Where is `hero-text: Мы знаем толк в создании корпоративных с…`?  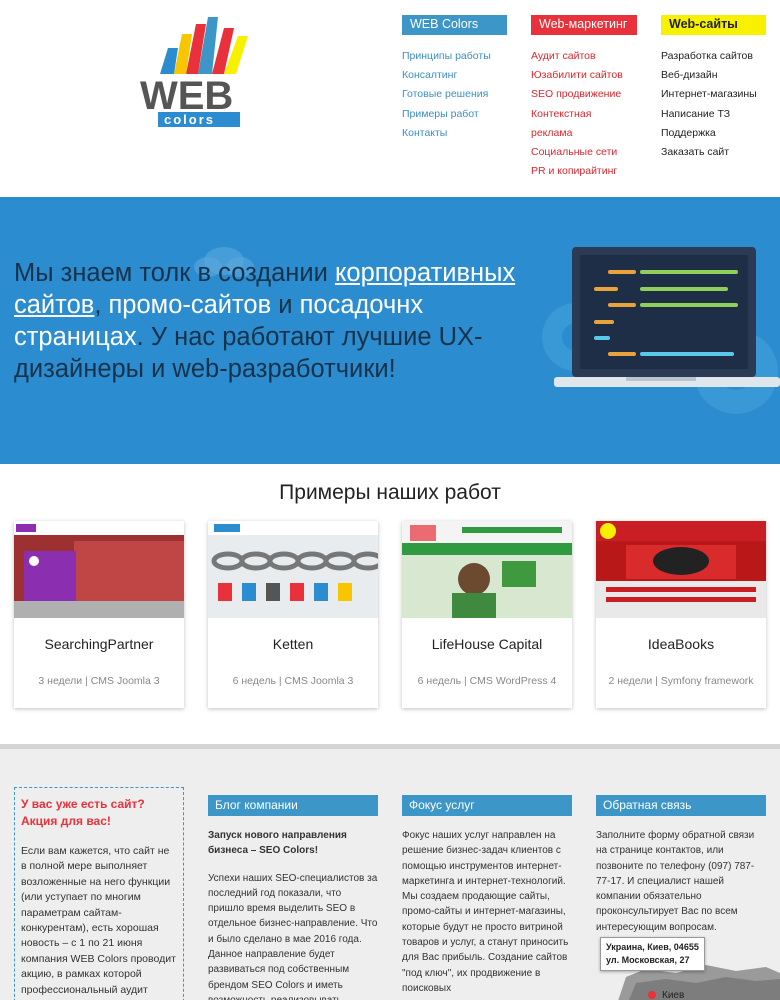
hero-text: Мы знаем толк в создании корпоративных с… is located at coordinates (274, 321).